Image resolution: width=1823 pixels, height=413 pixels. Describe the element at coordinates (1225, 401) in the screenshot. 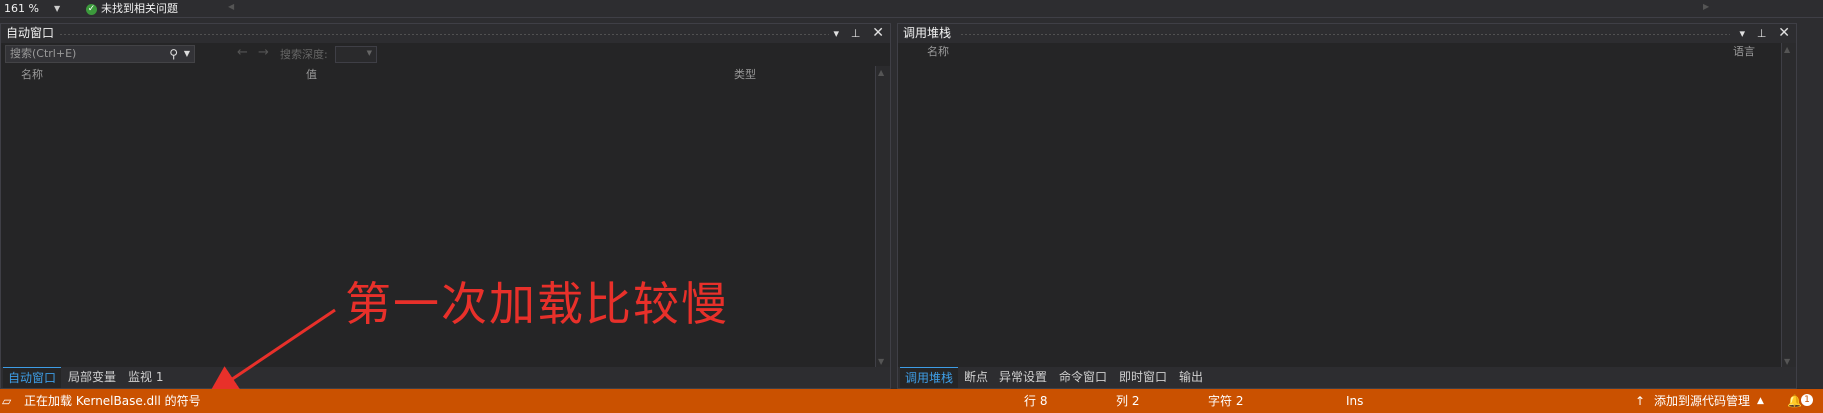

I see `status-char: 字符 2` at that location.